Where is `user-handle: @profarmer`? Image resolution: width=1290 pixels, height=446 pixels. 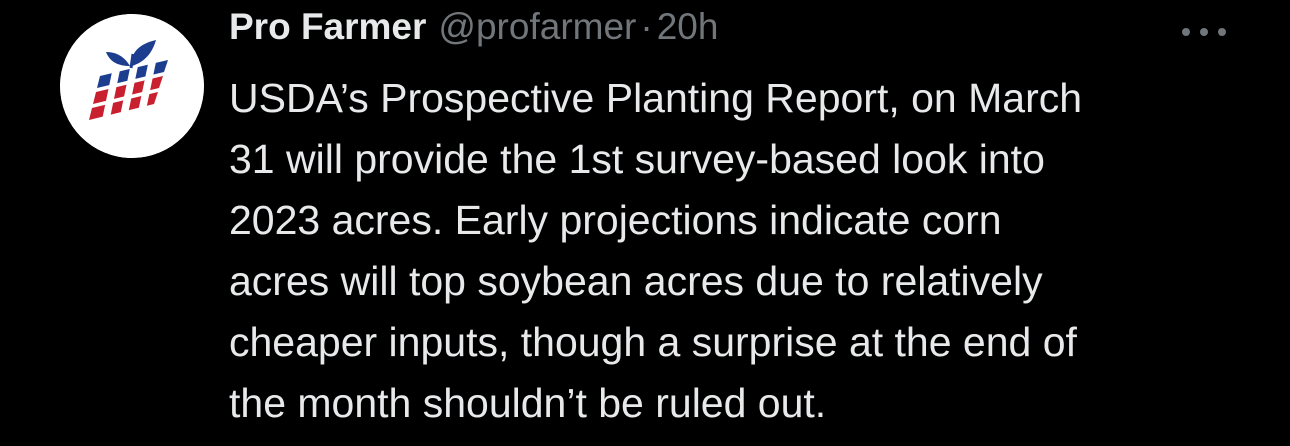 user-handle: @profarmer is located at coordinates (537, 27).